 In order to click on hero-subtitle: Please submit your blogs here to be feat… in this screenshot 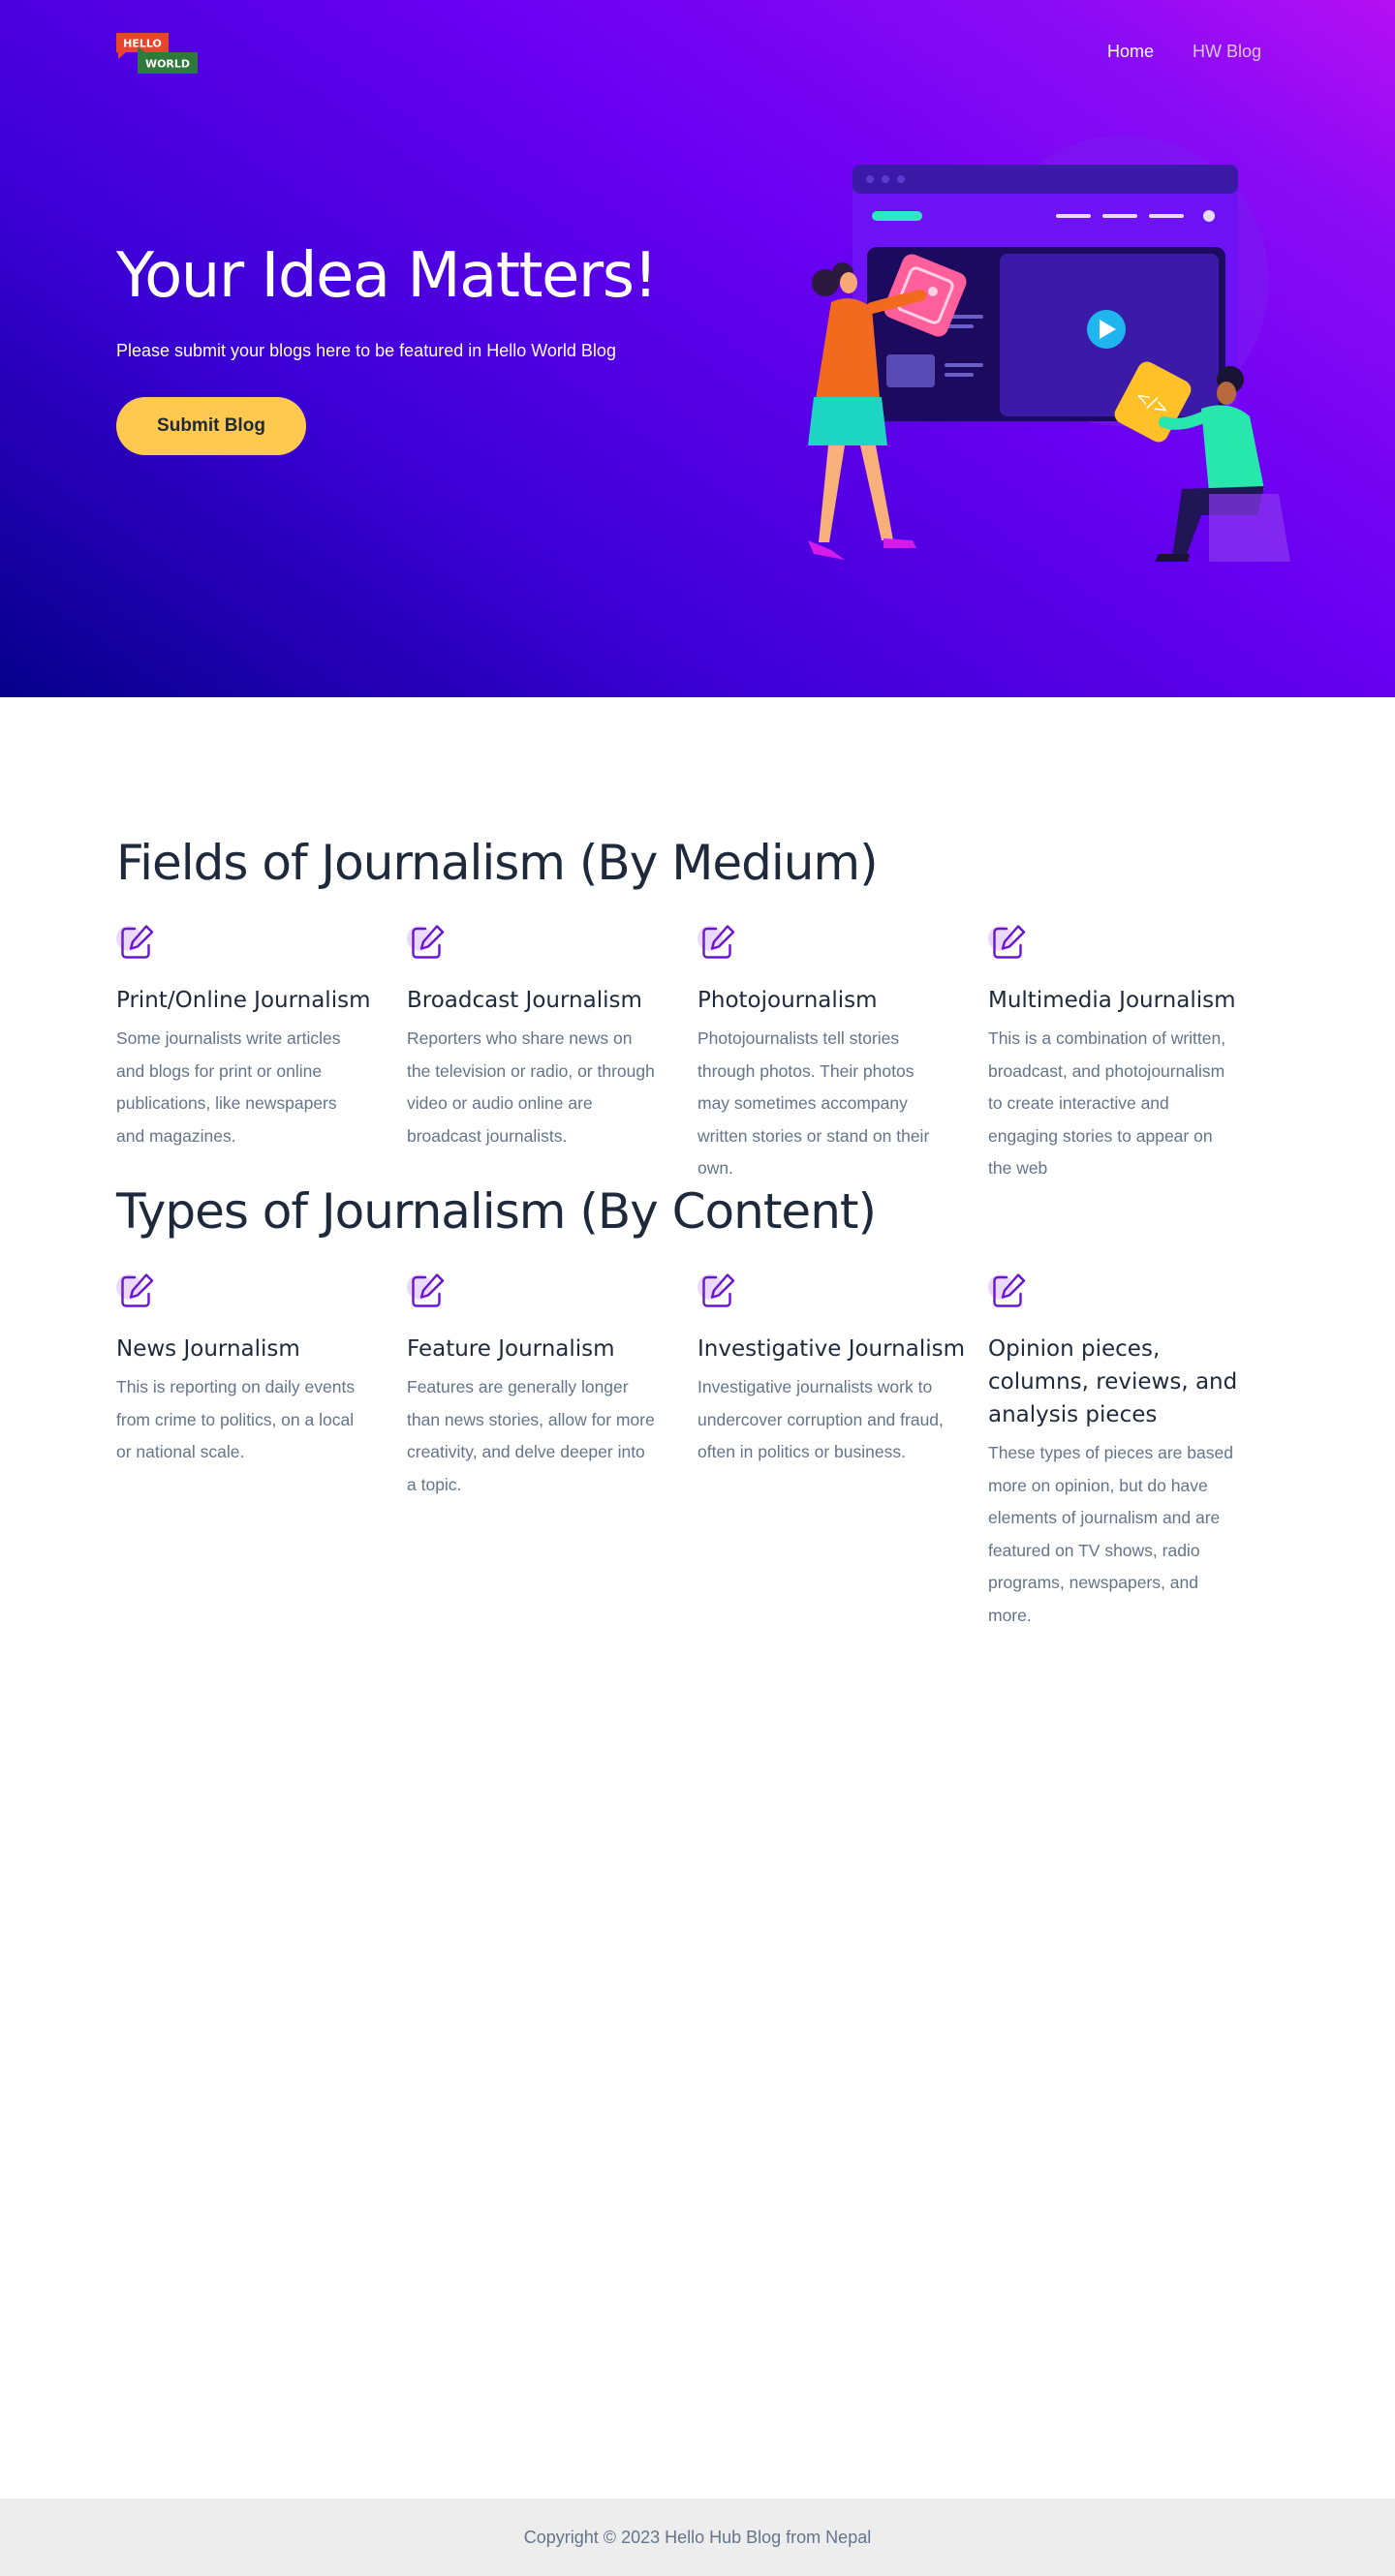, I will do `click(366, 350)`.